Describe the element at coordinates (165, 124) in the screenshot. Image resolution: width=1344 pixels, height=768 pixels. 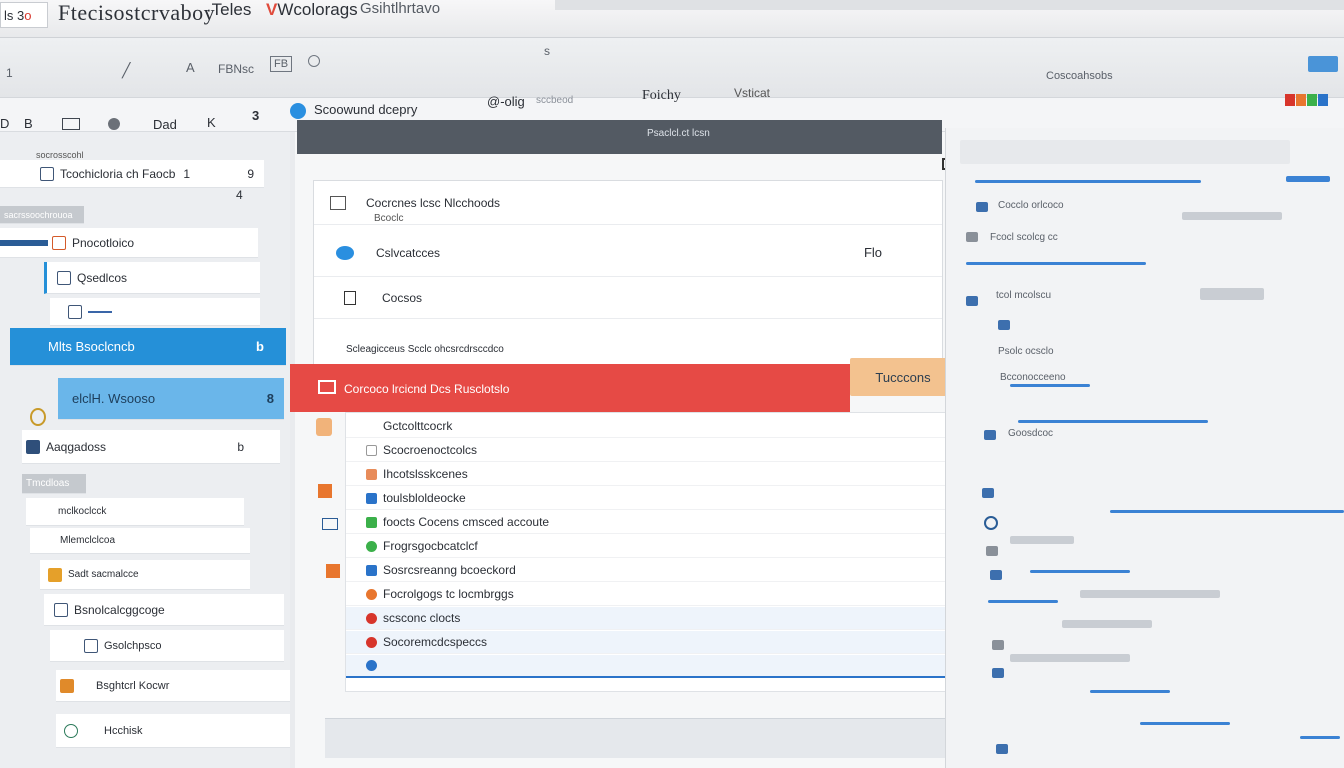
I see `nav-item-3: Dad` at that location.